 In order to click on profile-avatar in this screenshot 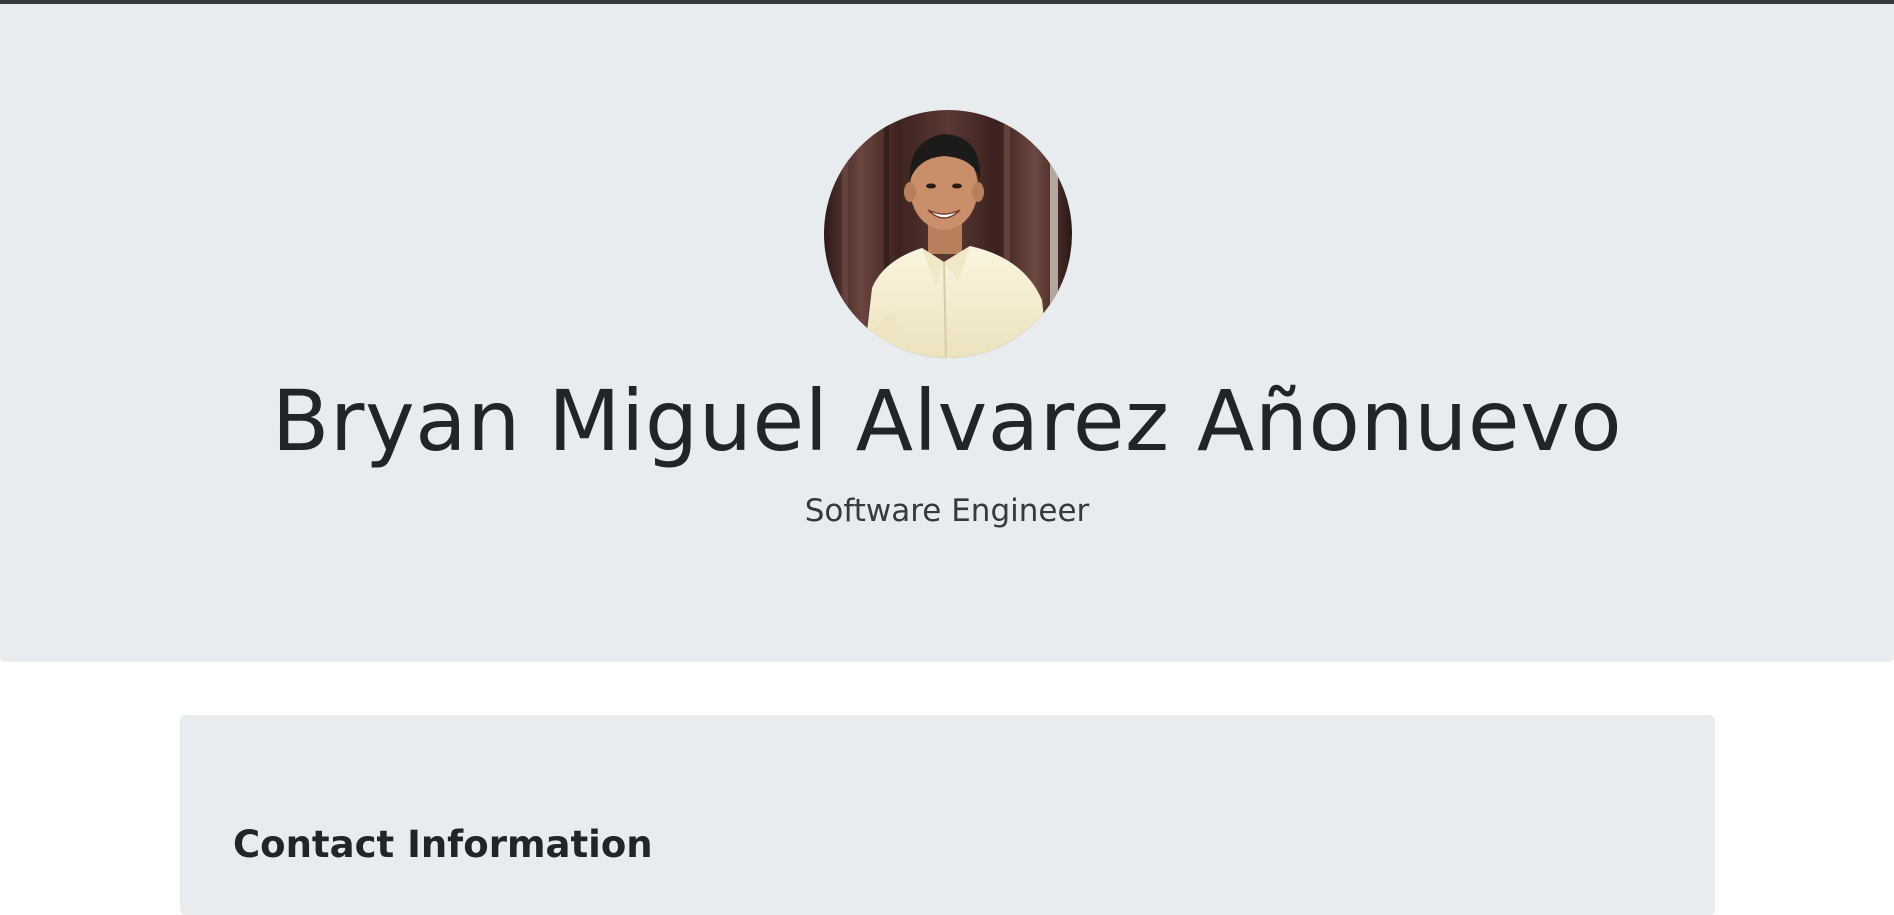, I will do `click(948, 234)`.